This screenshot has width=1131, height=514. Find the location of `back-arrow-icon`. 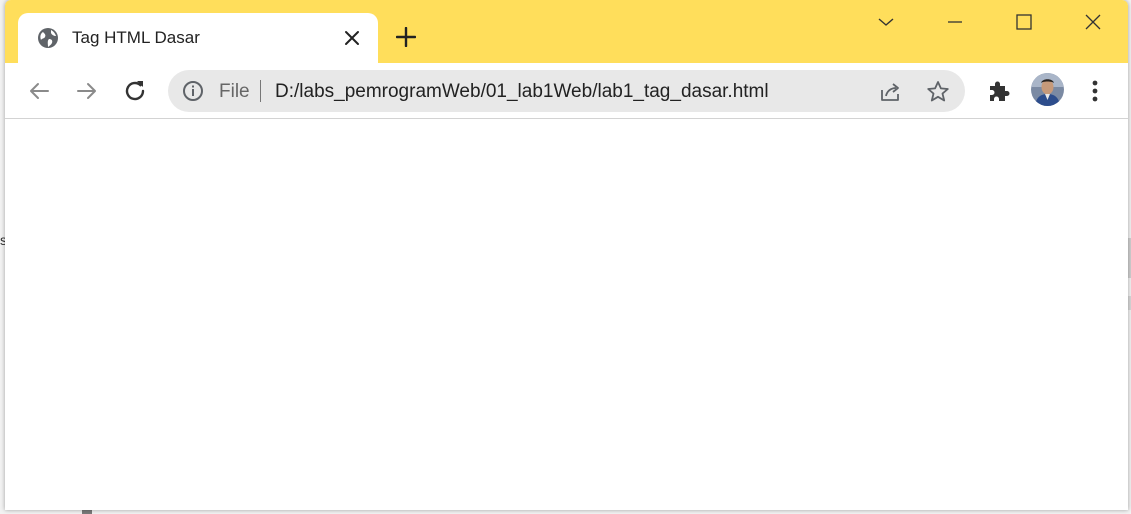

back-arrow-icon is located at coordinates (39, 91).